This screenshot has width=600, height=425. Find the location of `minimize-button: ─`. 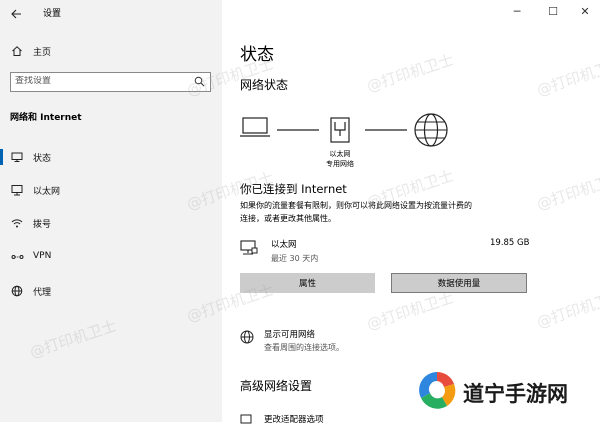

minimize-button: ─ is located at coordinates (517, 11).